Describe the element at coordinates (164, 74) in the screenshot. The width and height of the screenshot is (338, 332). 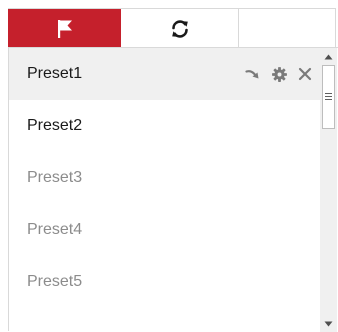
I see `preset-row: Preset1` at that location.